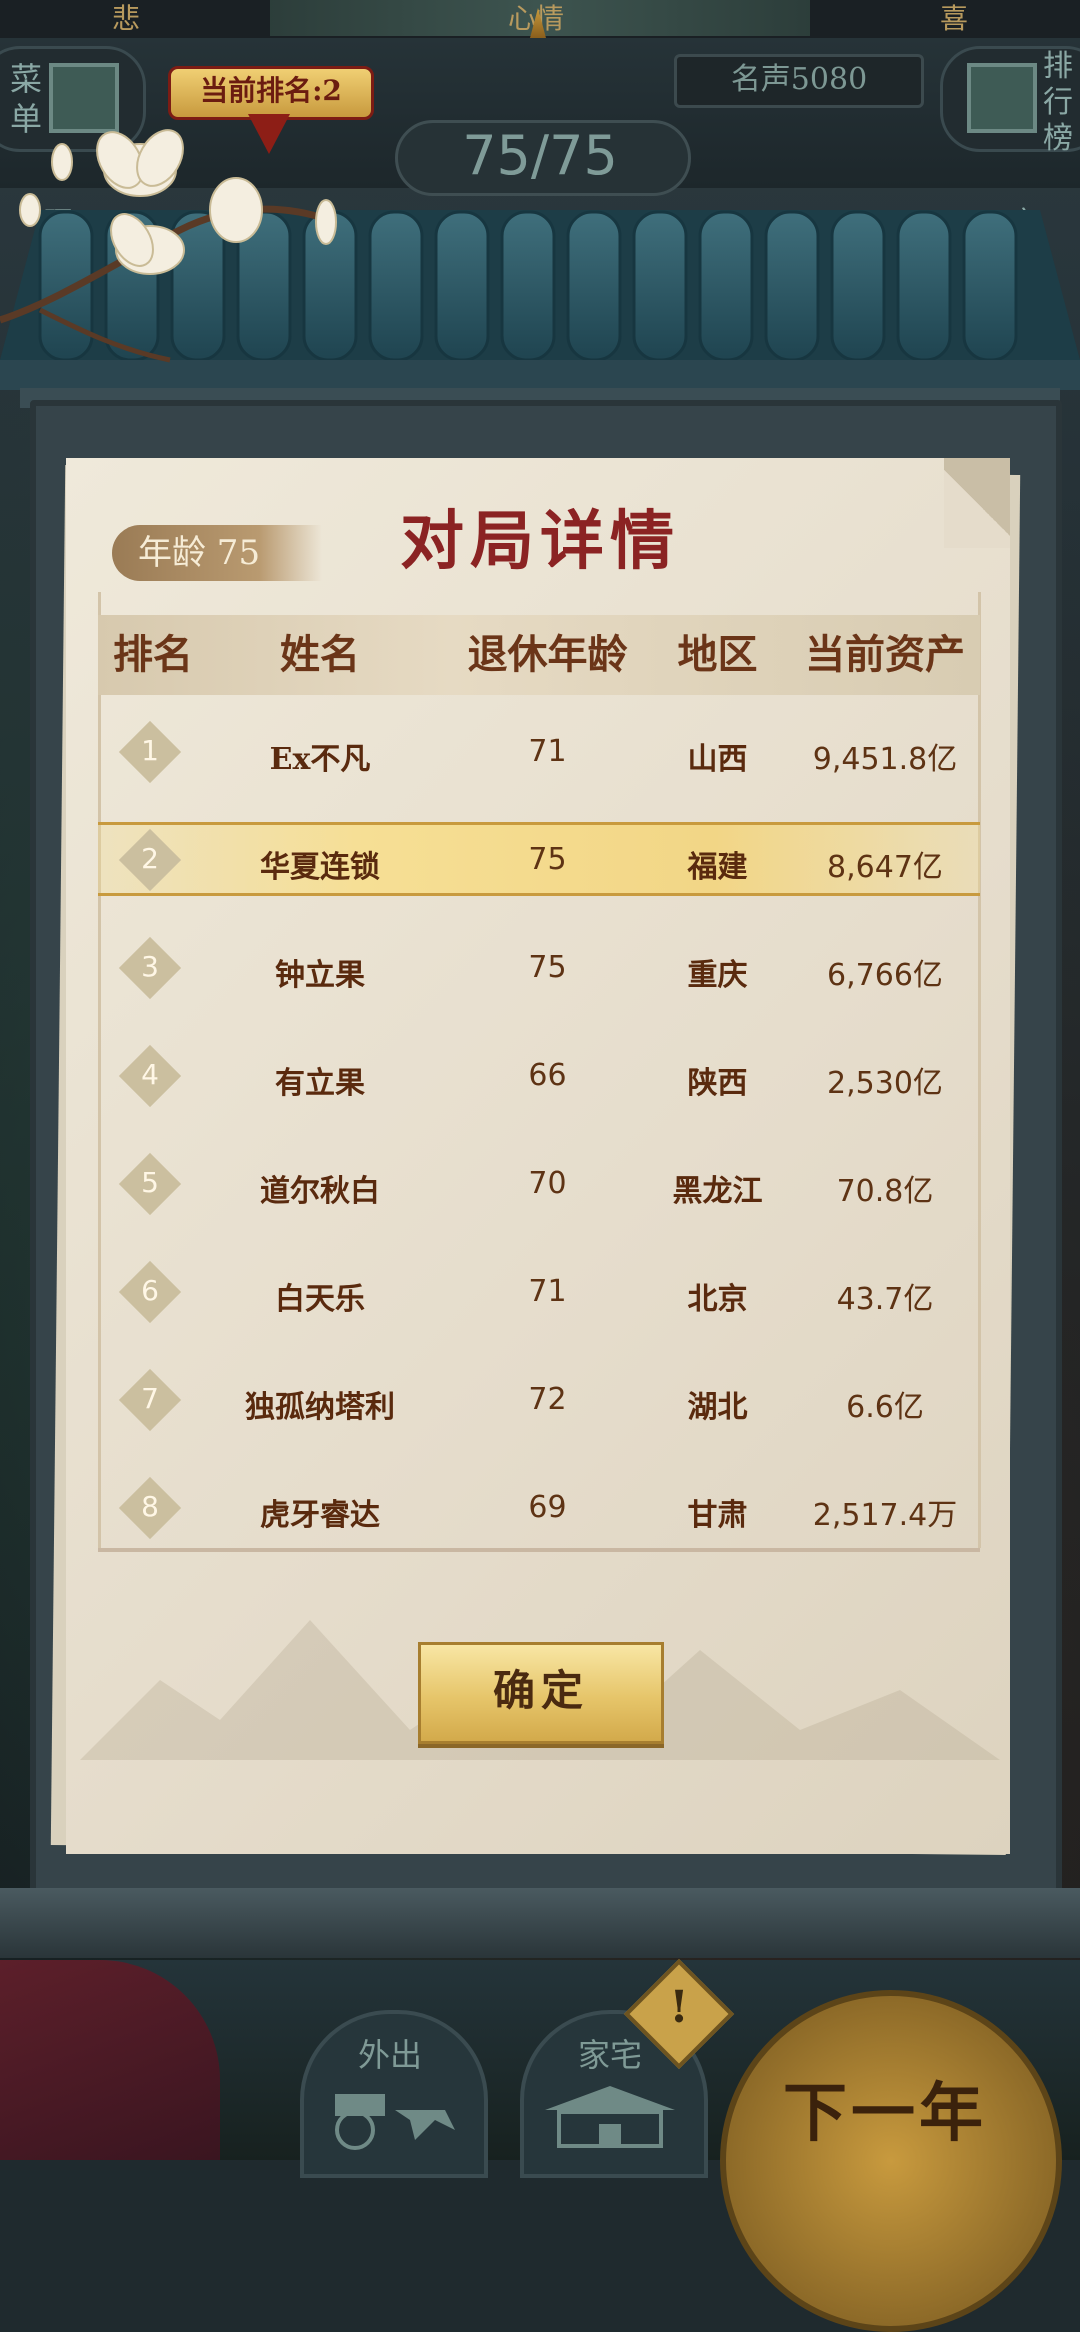 The width and height of the screenshot is (1080, 2332). I want to click on row-rank: 8, so click(150, 1506).